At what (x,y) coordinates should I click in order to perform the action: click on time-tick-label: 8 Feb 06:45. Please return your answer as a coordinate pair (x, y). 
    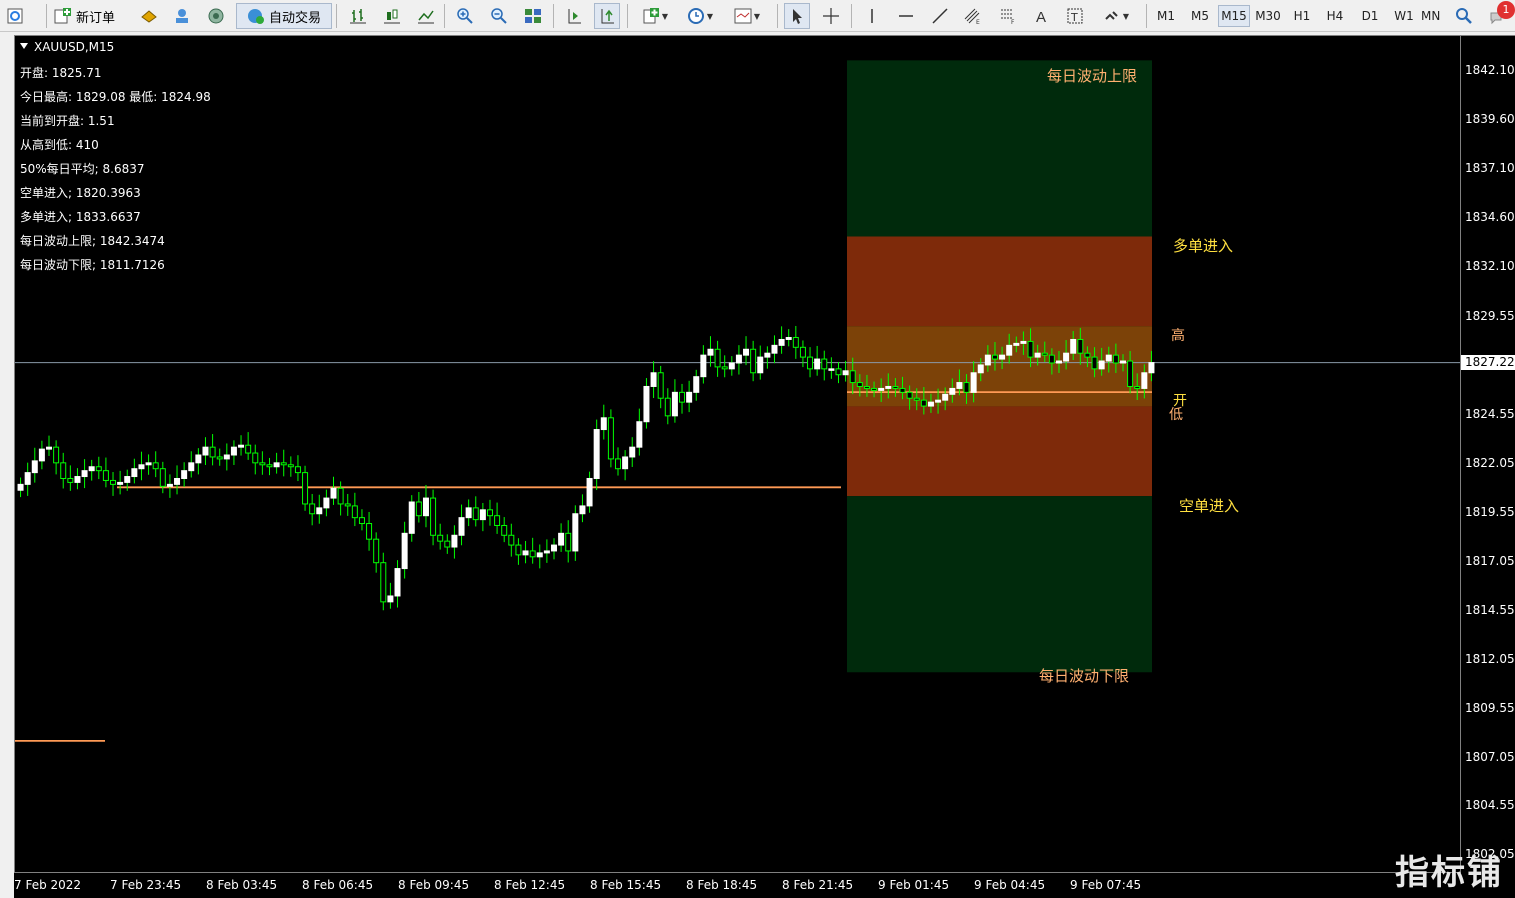
    Looking at the image, I should click on (338, 885).